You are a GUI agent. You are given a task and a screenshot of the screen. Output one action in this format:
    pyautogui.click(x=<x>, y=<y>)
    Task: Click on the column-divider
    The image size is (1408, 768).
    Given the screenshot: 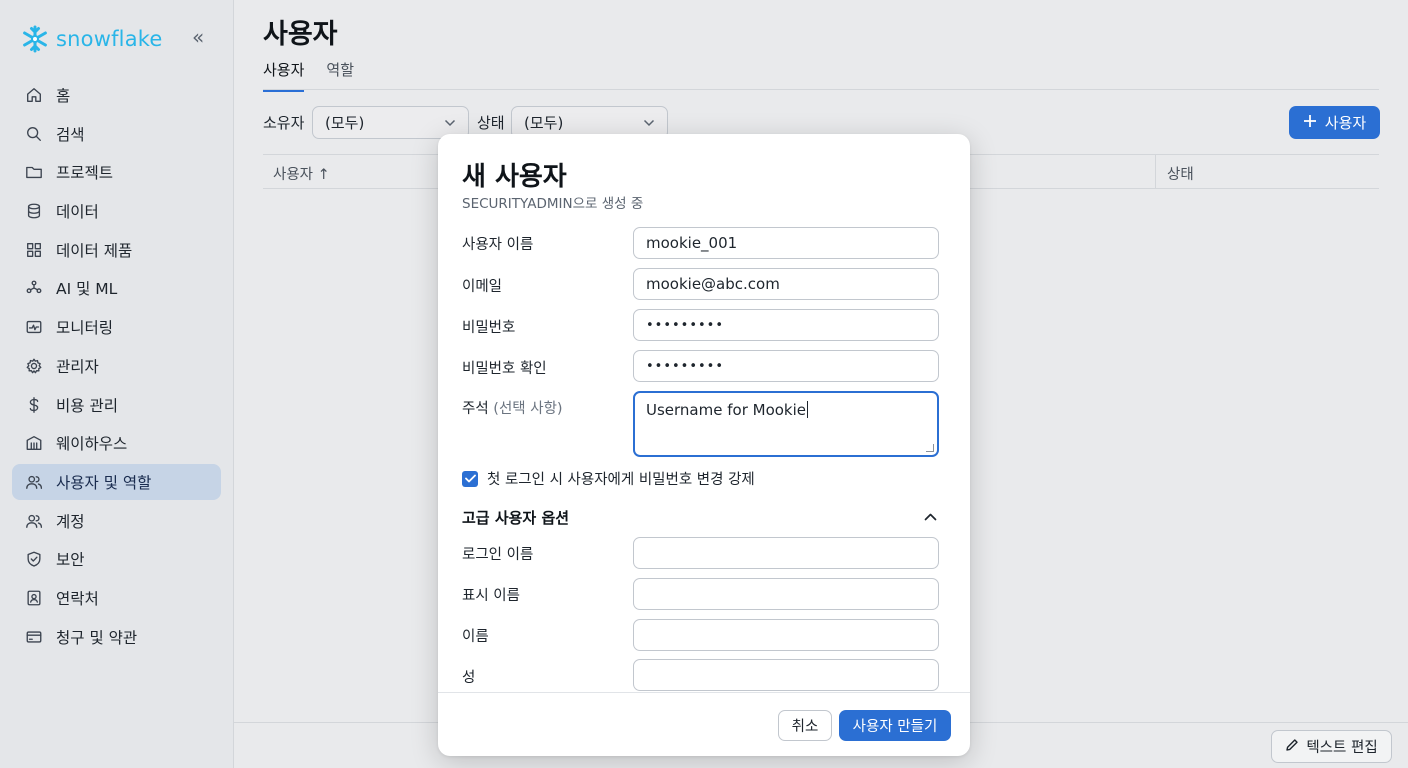 What is the action you would take?
    pyautogui.click(x=1155, y=171)
    